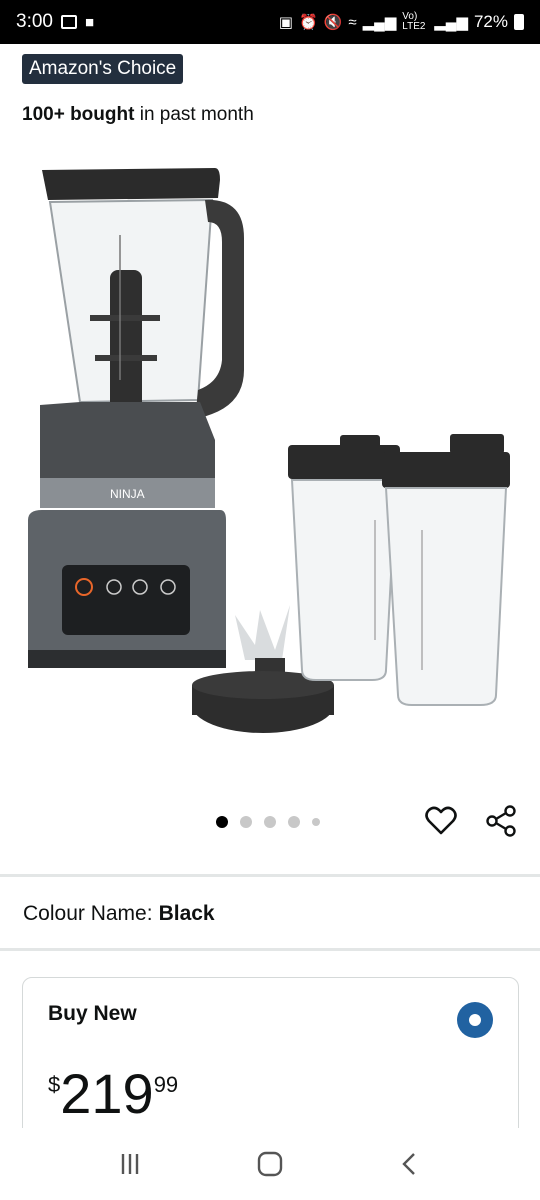  What do you see at coordinates (131, 184) in the screenshot?
I see `jar-lid` at bounding box center [131, 184].